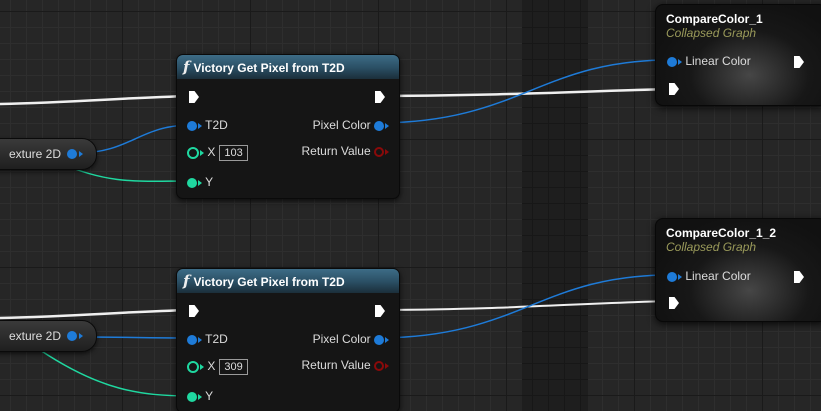 The image size is (821, 411). Describe the element at coordinates (115, 373) in the screenshot. I see `int-wire` at that location.